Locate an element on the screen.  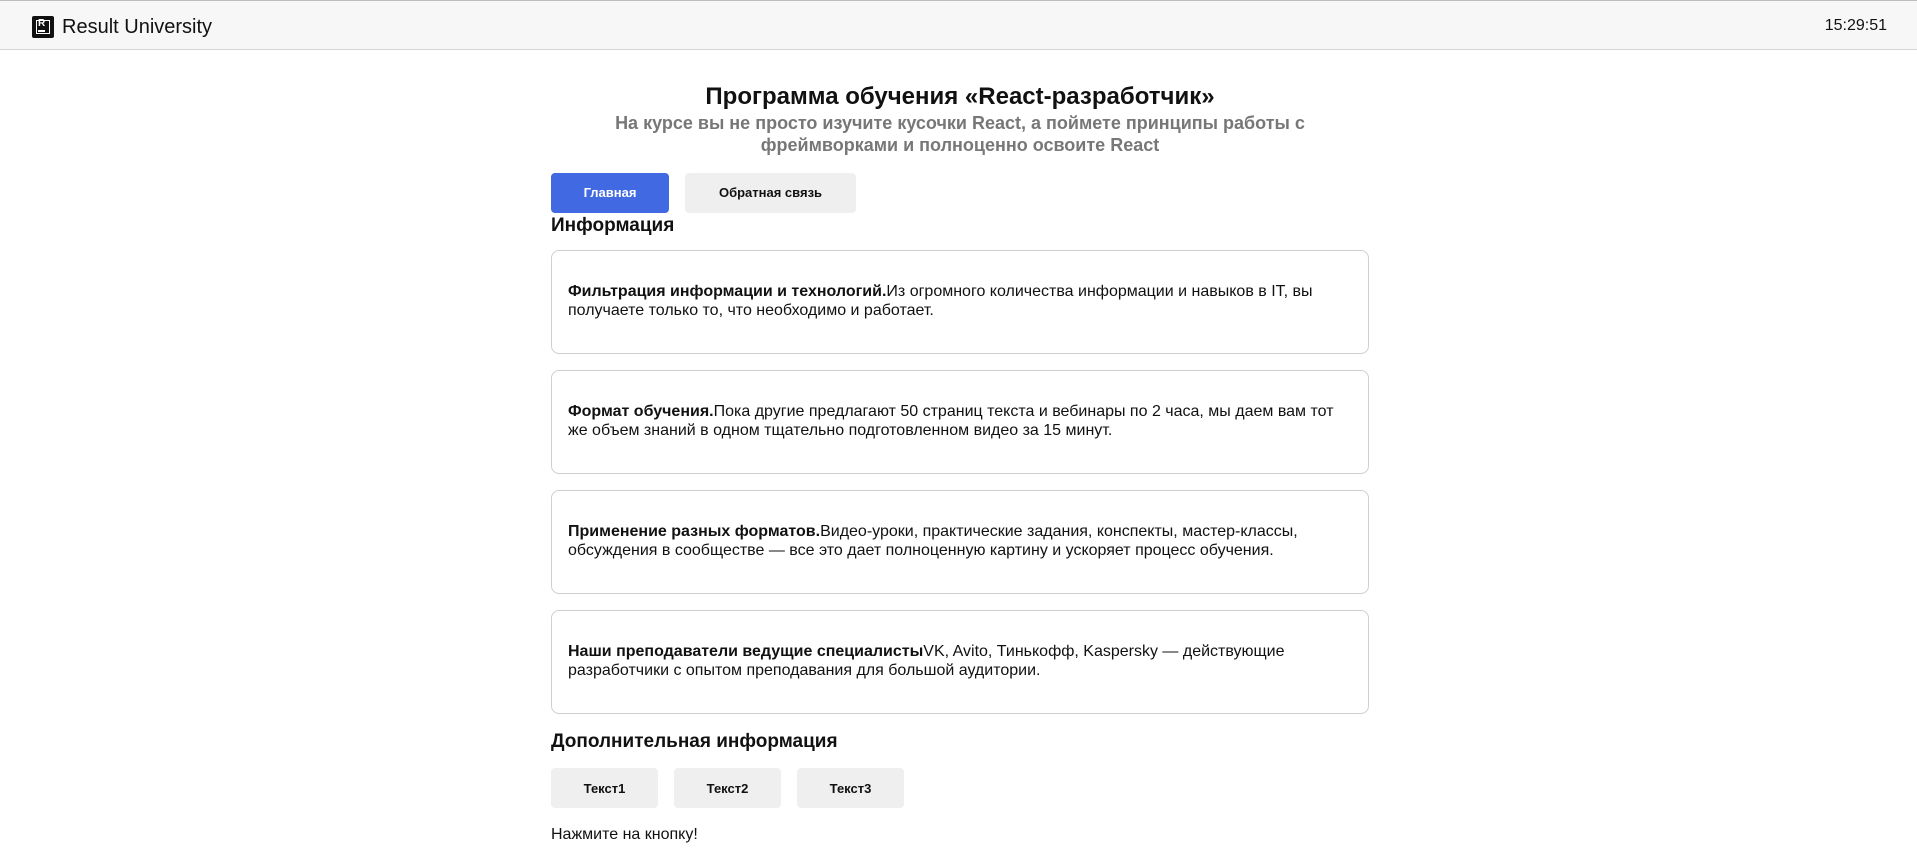
extra-info-button-group: Текст1 Текст2 Текст3 is located at coordinates (960, 788).